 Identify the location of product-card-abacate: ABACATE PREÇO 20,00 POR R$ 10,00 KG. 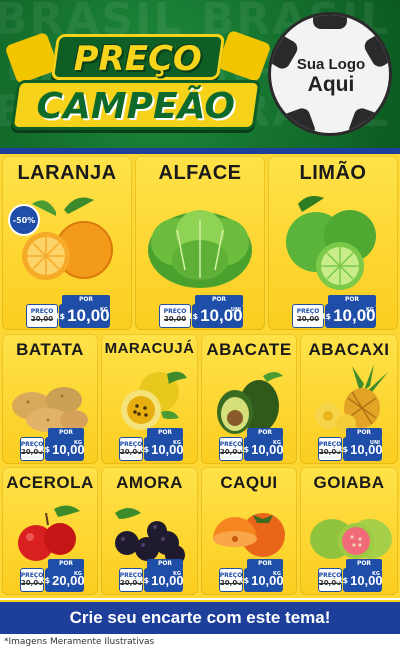
(249, 399).